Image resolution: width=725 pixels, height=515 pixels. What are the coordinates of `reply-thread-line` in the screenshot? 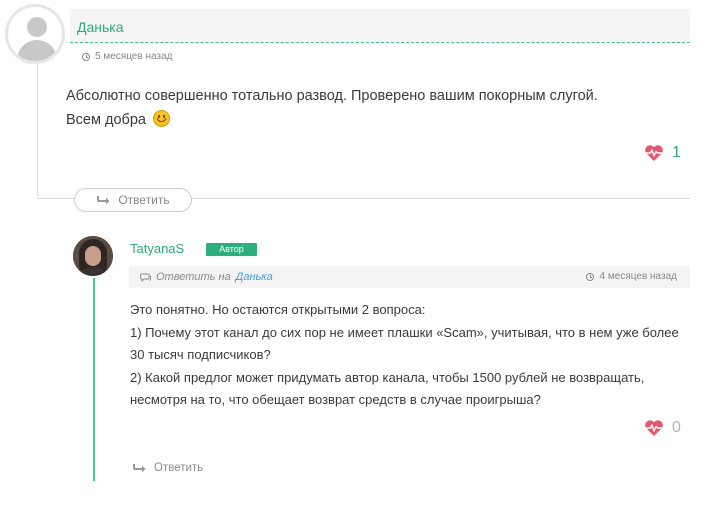 It's located at (94, 379).